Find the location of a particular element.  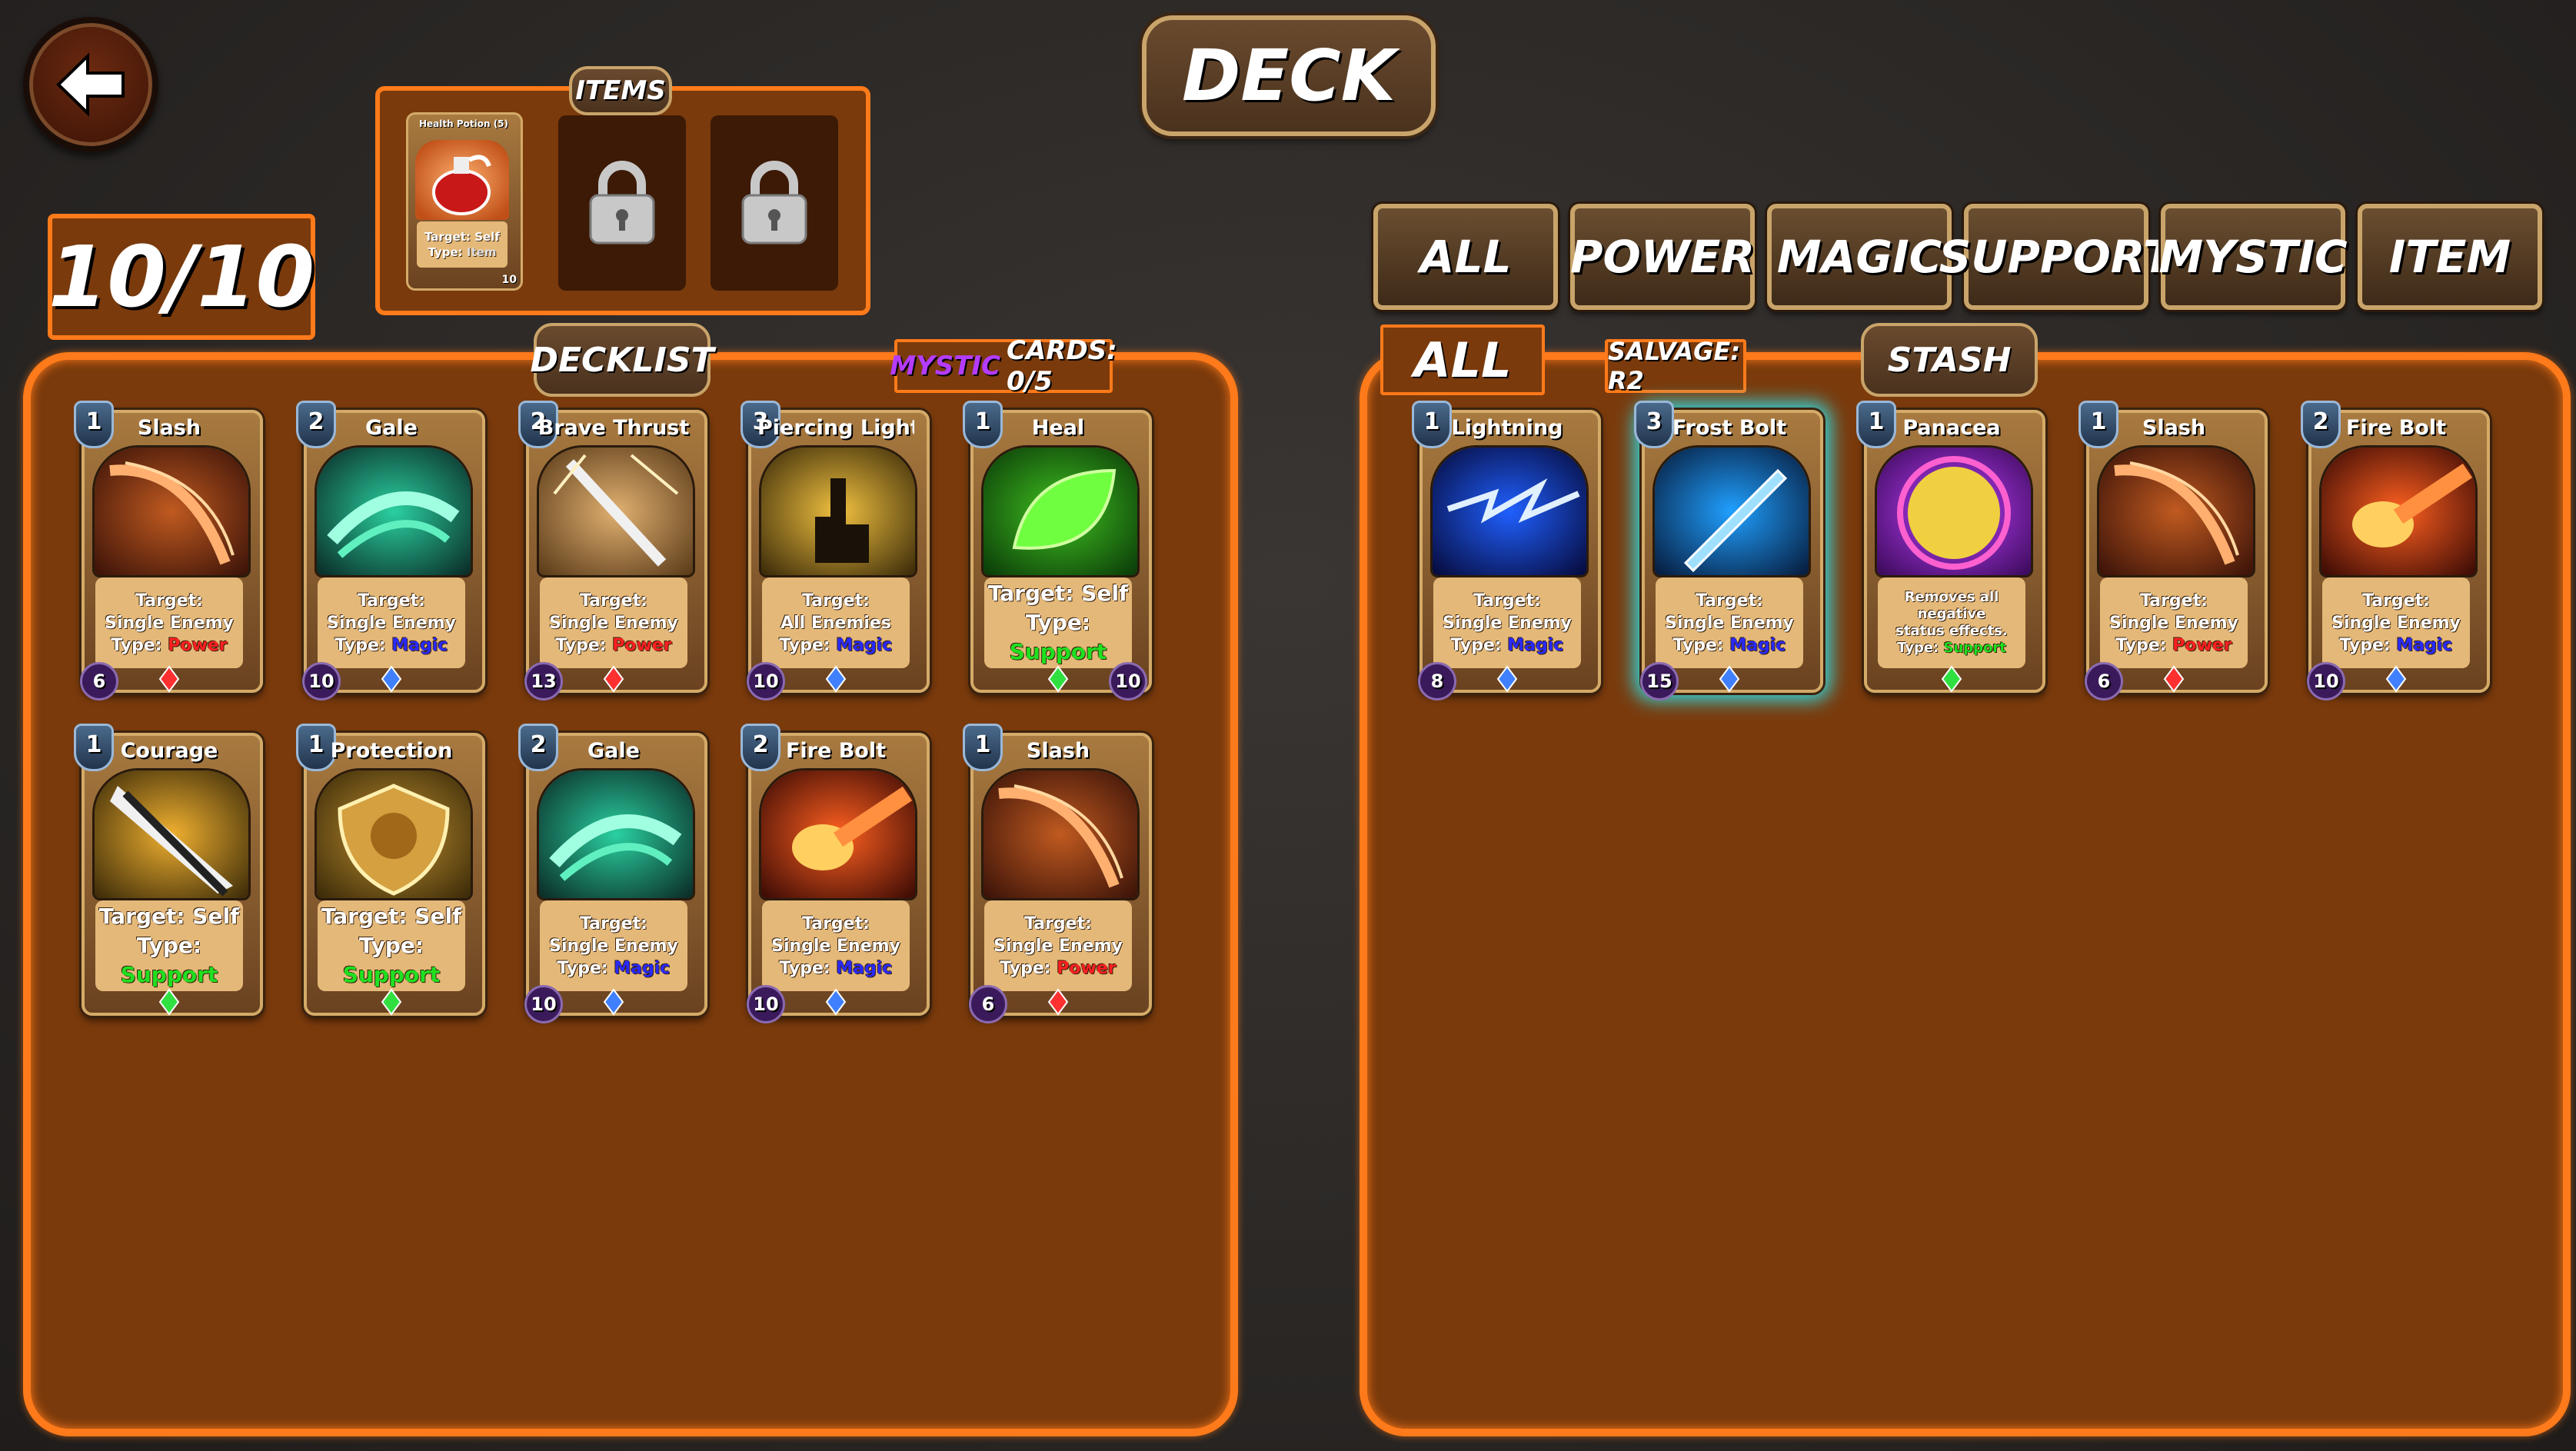

item-card-type: Type: Item is located at coordinates (462, 252).